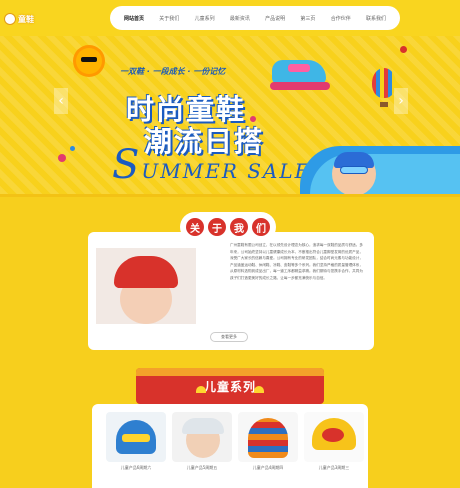 The height and width of the screenshot is (488, 460). What do you see at coordinates (341, 18) in the screenshot?
I see `nav-item-partners: 合作伙伴` at bounding box center [341, 18].